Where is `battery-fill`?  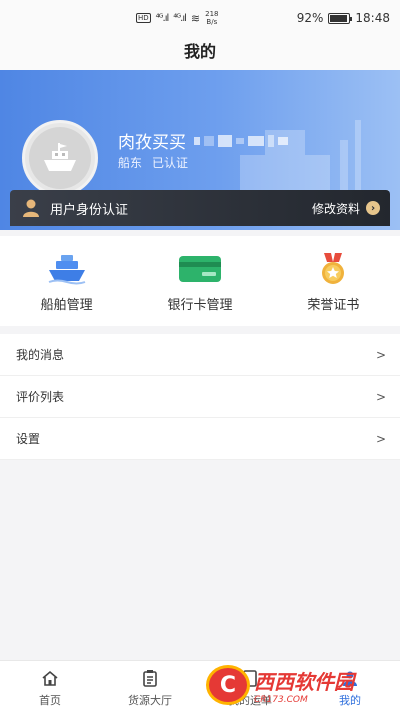
battery-fill is located at coordinates (338, 18).